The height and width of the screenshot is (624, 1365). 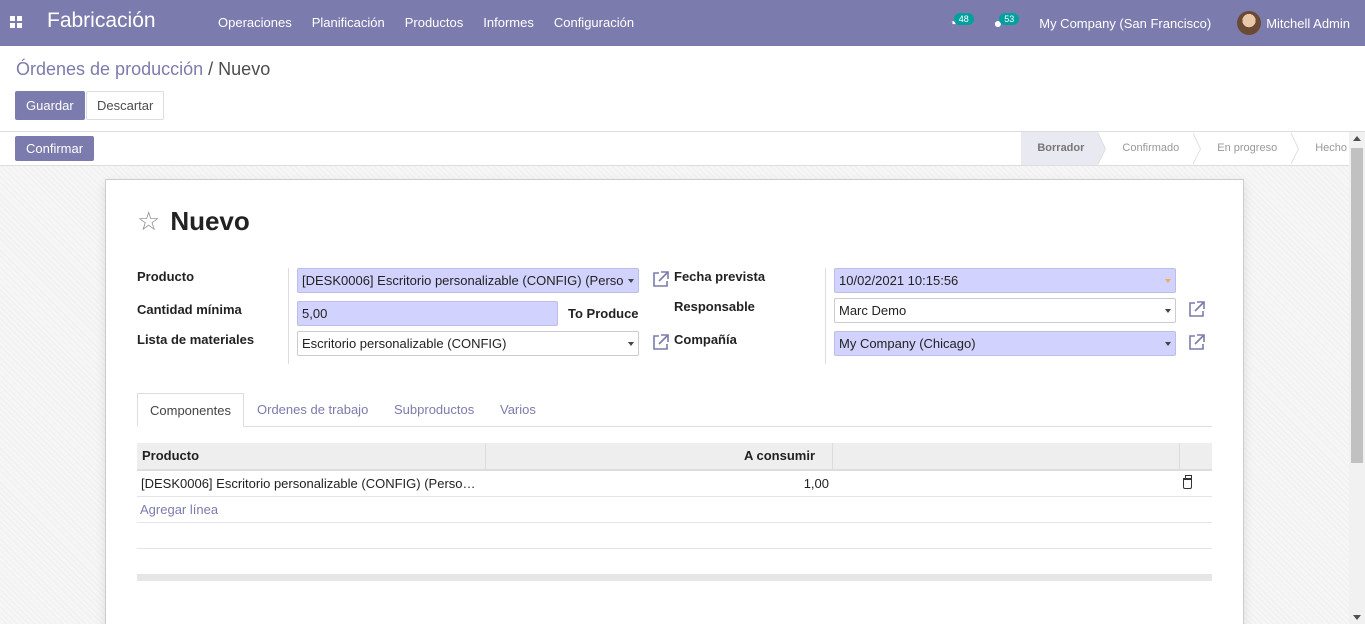 I want to click on menu-item-planificacion: Planificación, so click(x=348, y=22).